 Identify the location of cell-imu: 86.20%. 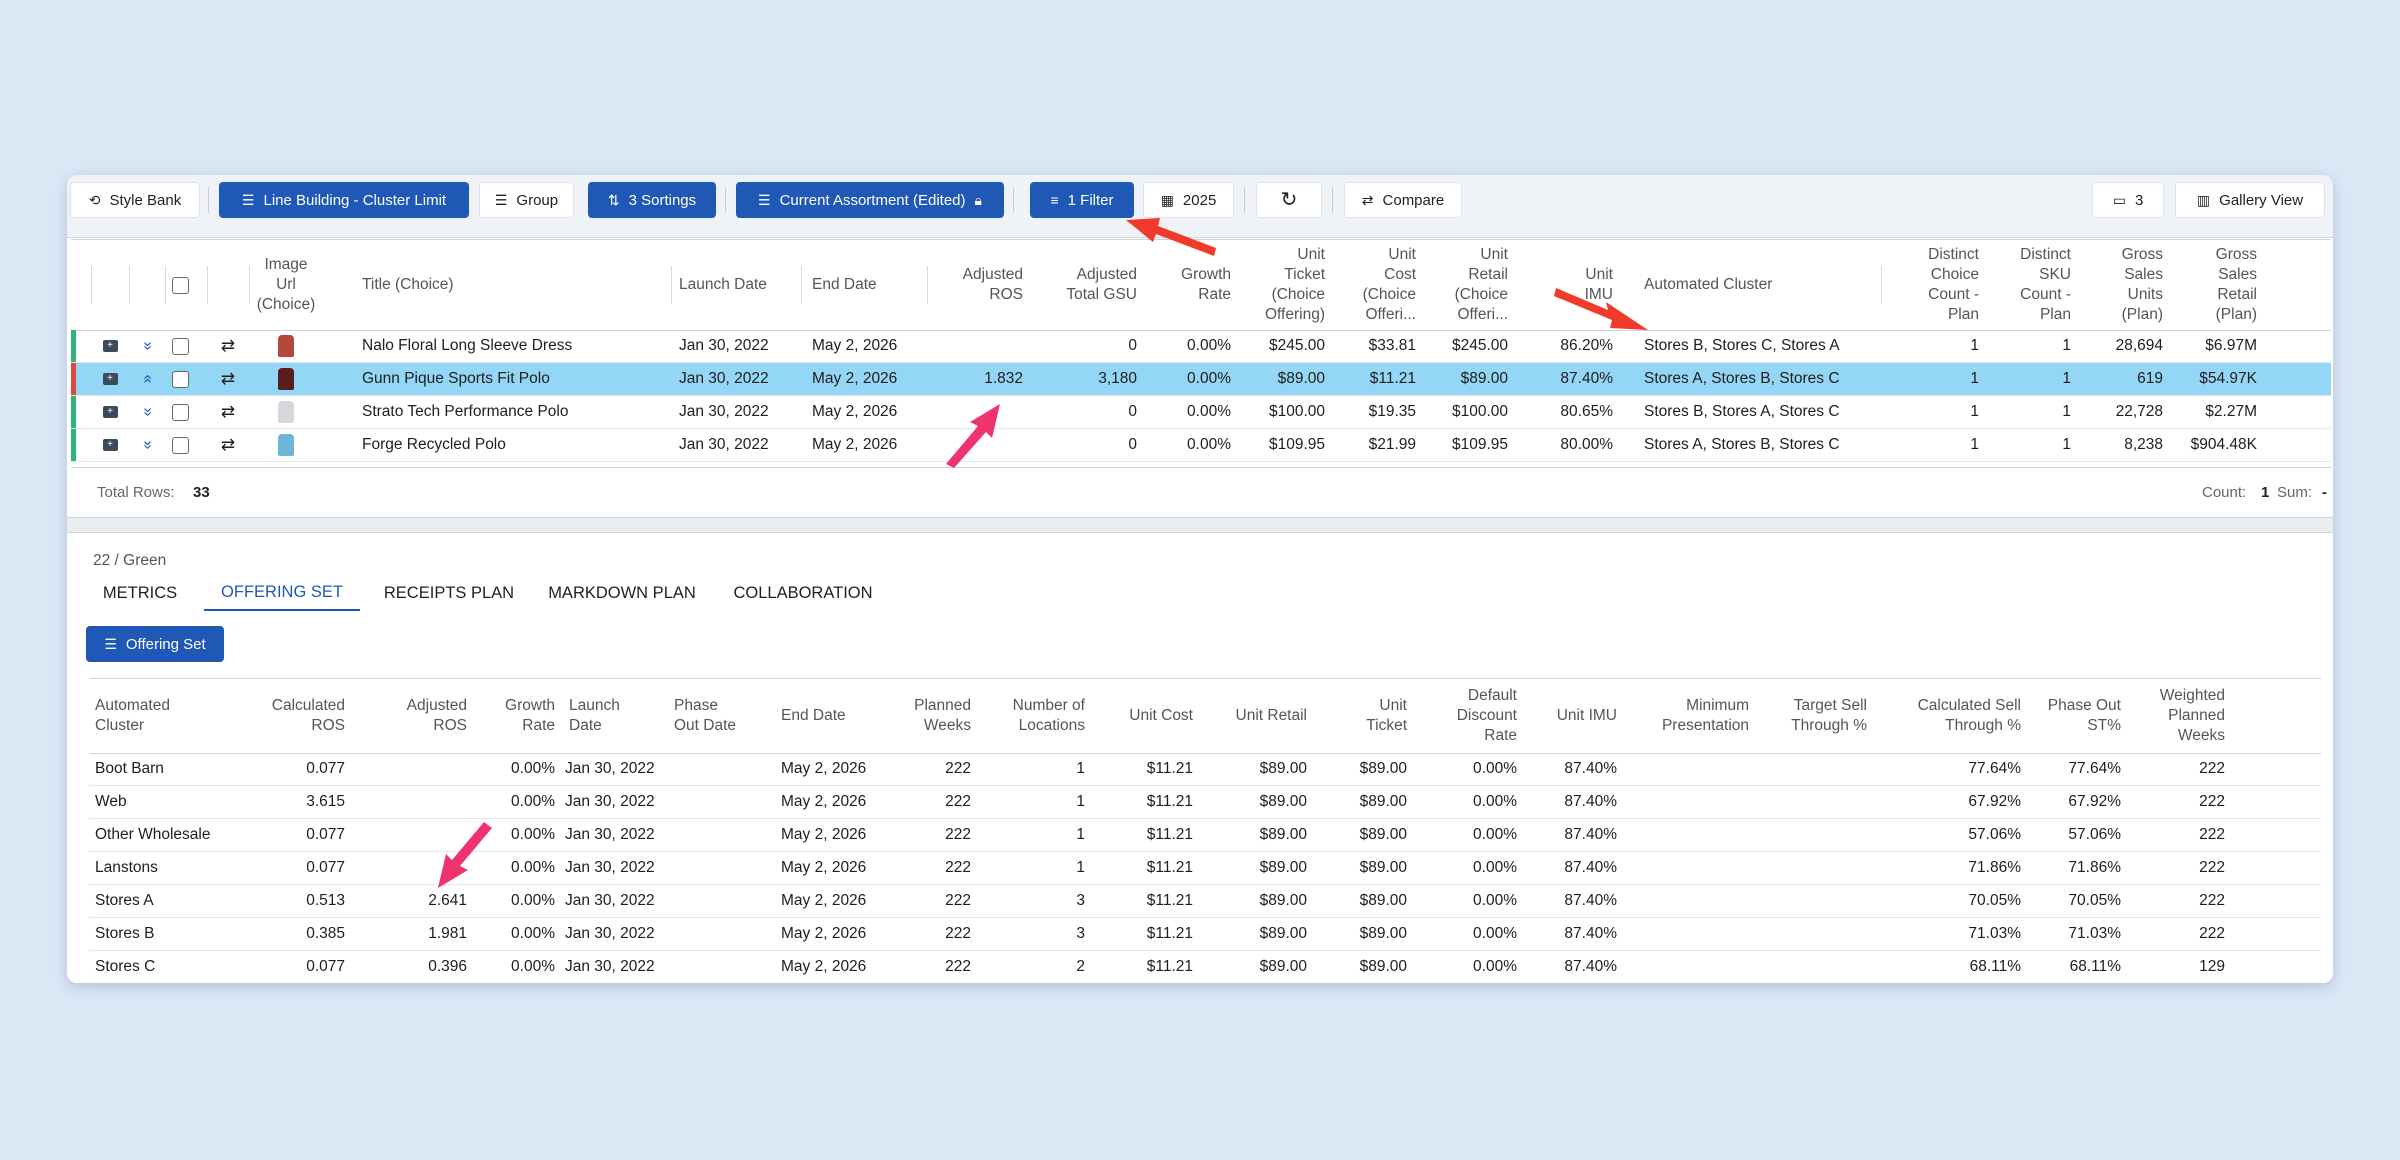
(1570, 346).